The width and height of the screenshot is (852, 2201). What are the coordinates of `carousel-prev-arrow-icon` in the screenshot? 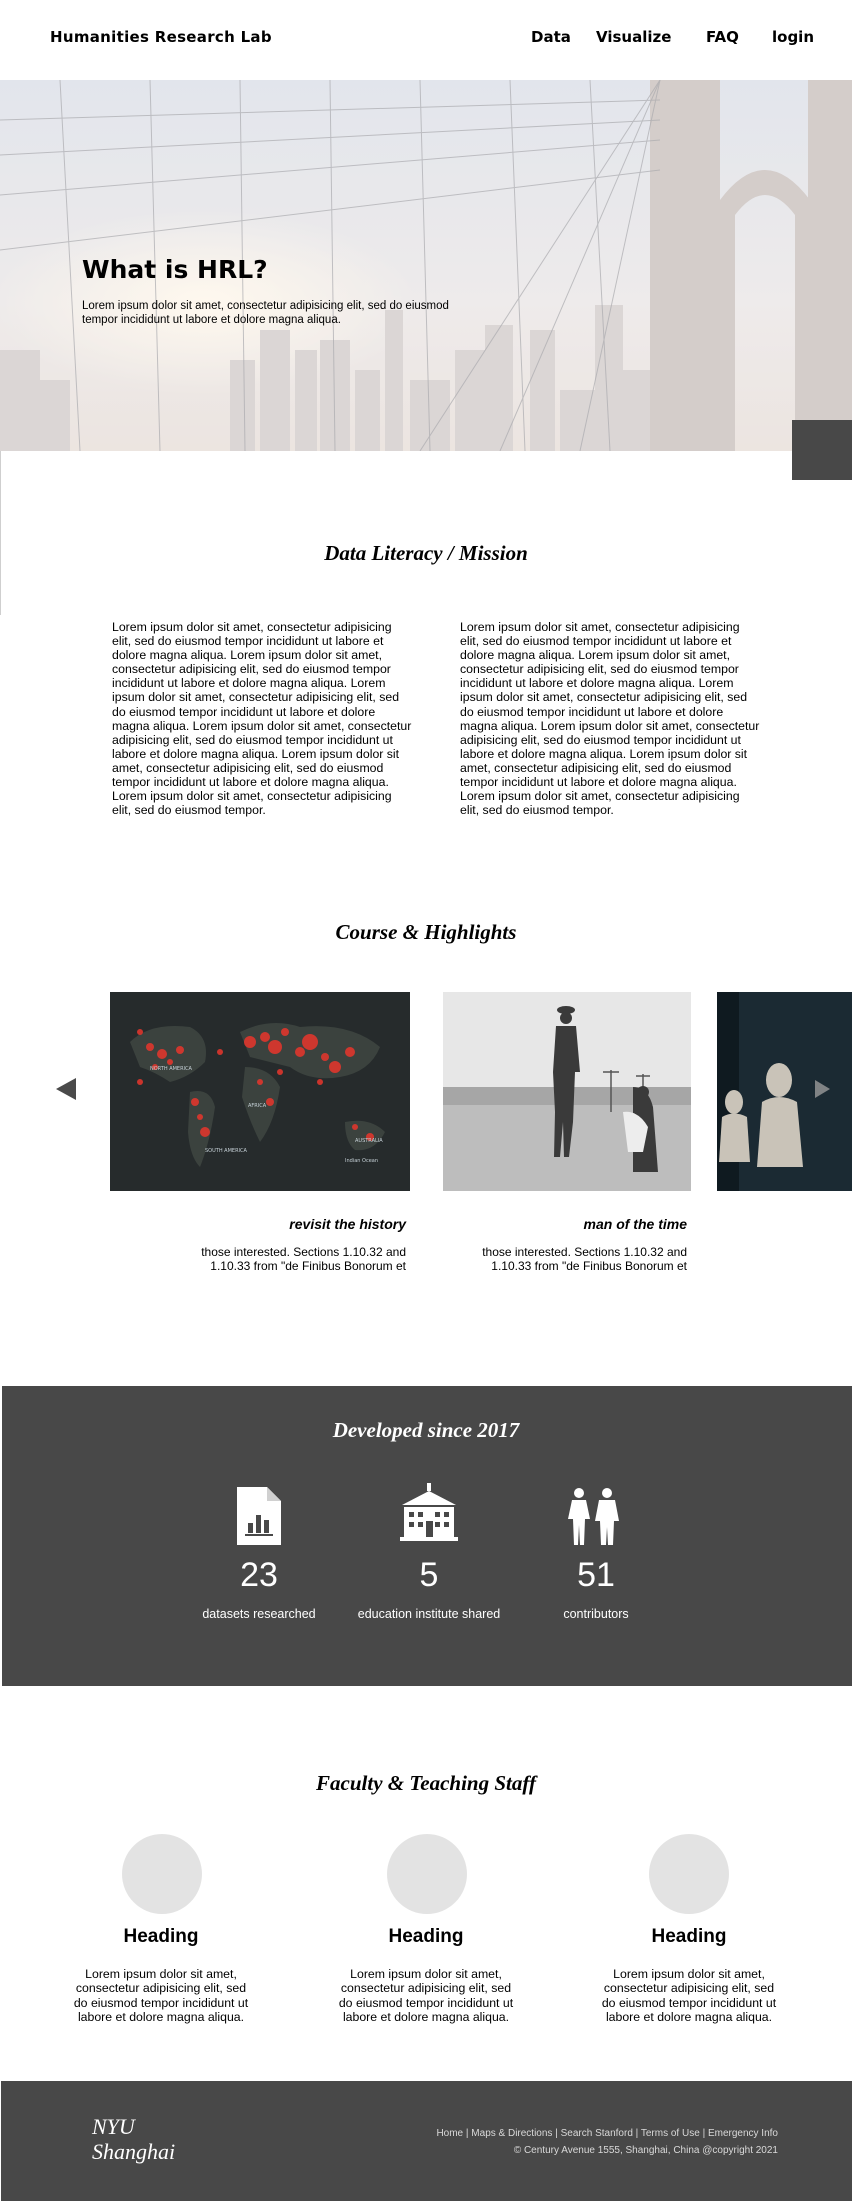 It's located at (66, 1089).